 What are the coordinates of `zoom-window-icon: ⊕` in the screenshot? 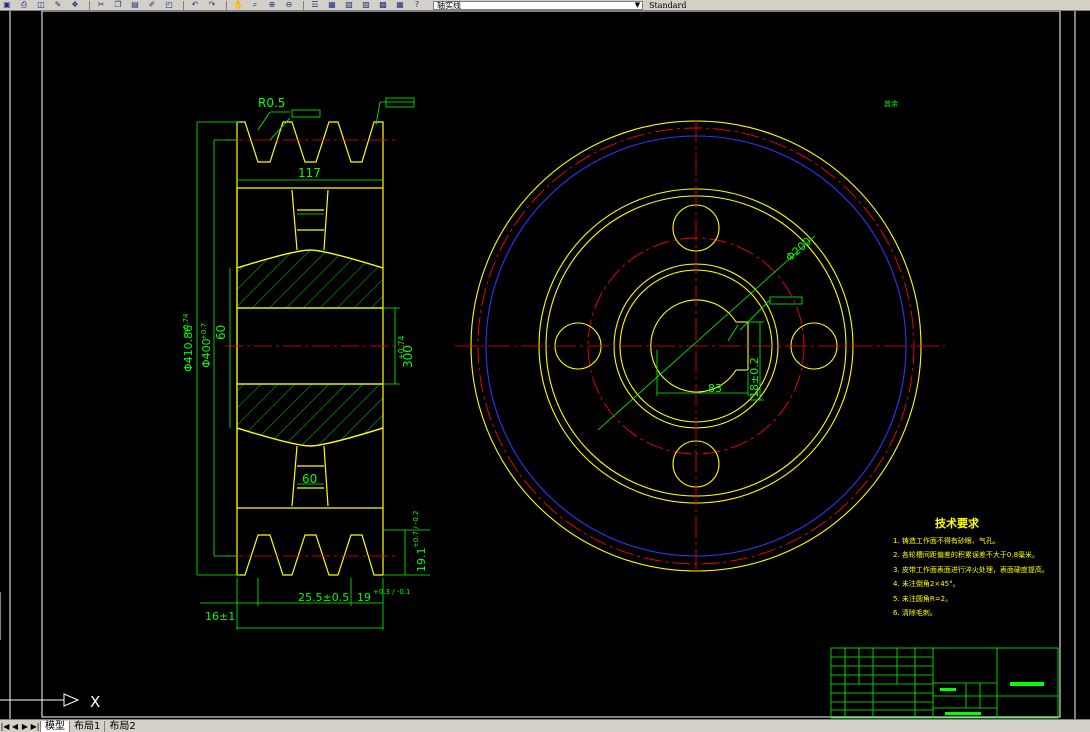 It's located at (272, 5).